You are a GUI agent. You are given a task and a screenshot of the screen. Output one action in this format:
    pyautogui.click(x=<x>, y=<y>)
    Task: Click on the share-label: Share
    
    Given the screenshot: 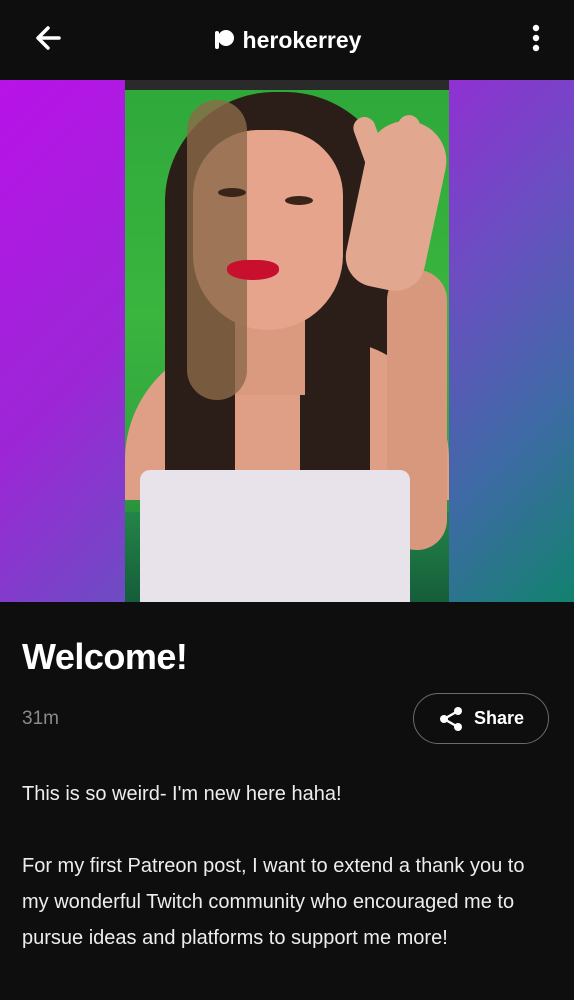 What is the action you would take?
    pyautogui.click(x=499, y=718)
    